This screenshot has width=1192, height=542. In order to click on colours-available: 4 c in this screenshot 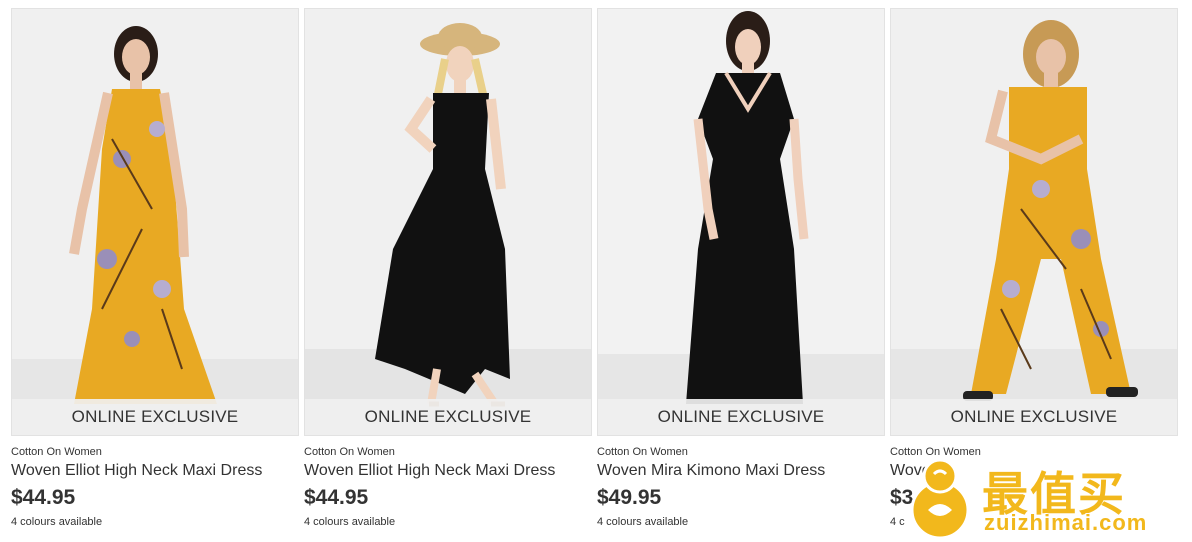, I will do `click(897, 522)`.